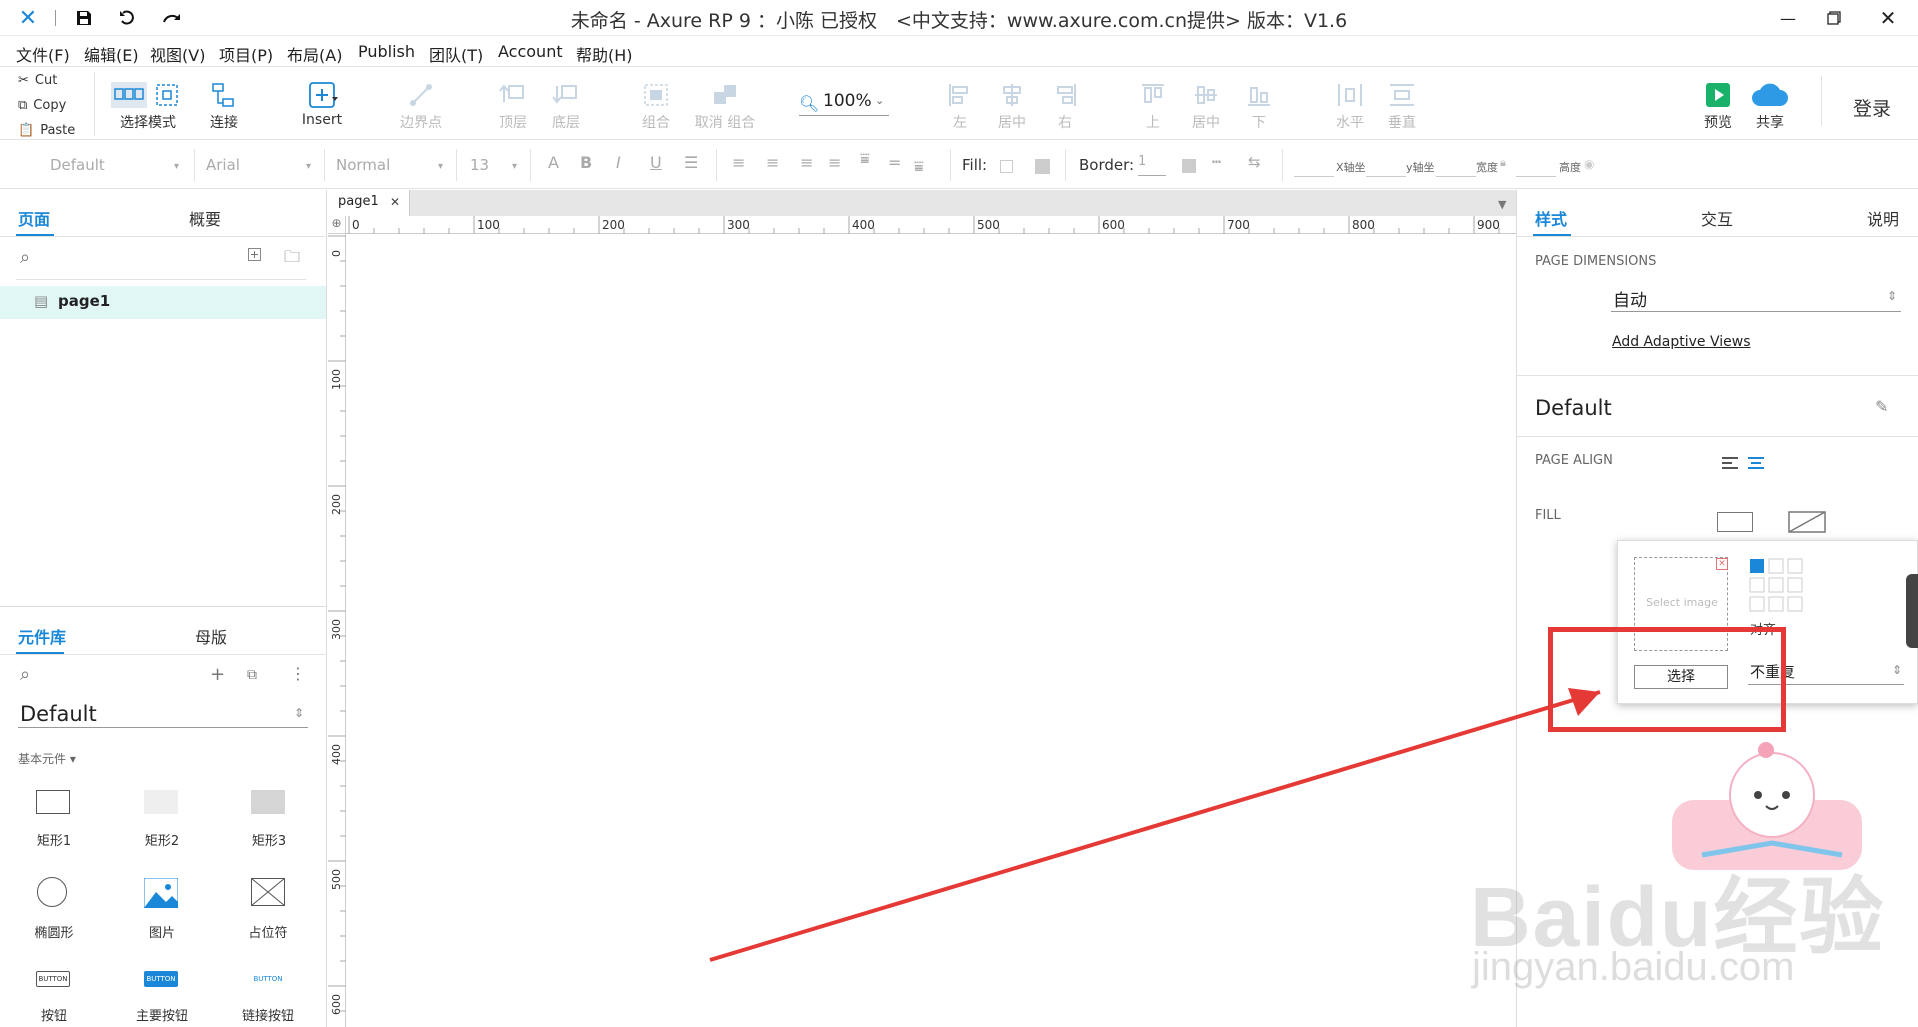  What do you see at coordinates (53, 979) in the screenshot?
I see `button-widget: BUTTON` at bounding box center [53, 979].